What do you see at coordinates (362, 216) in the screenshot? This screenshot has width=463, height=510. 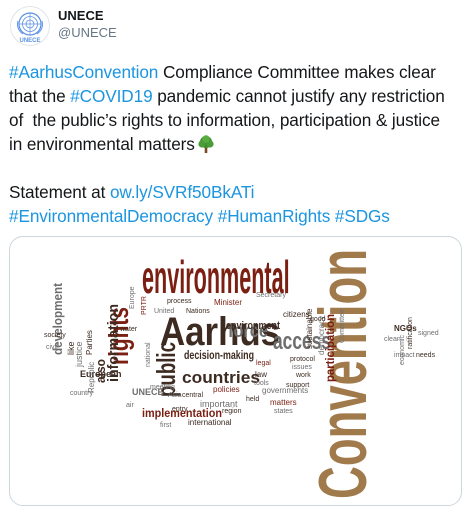 I see `hashtag-sdgs: #SDGs` at bounding box center [362, 216].